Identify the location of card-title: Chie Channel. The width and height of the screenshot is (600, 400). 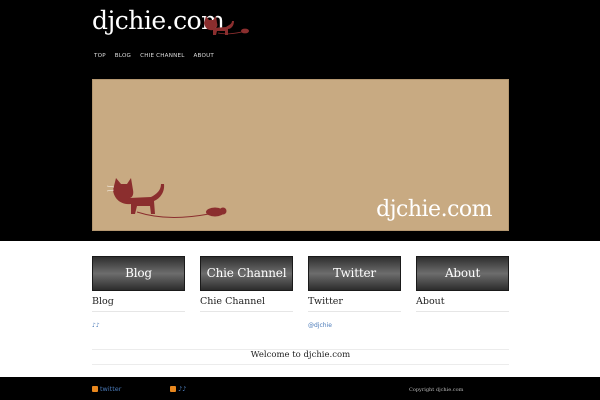
(246, 304).